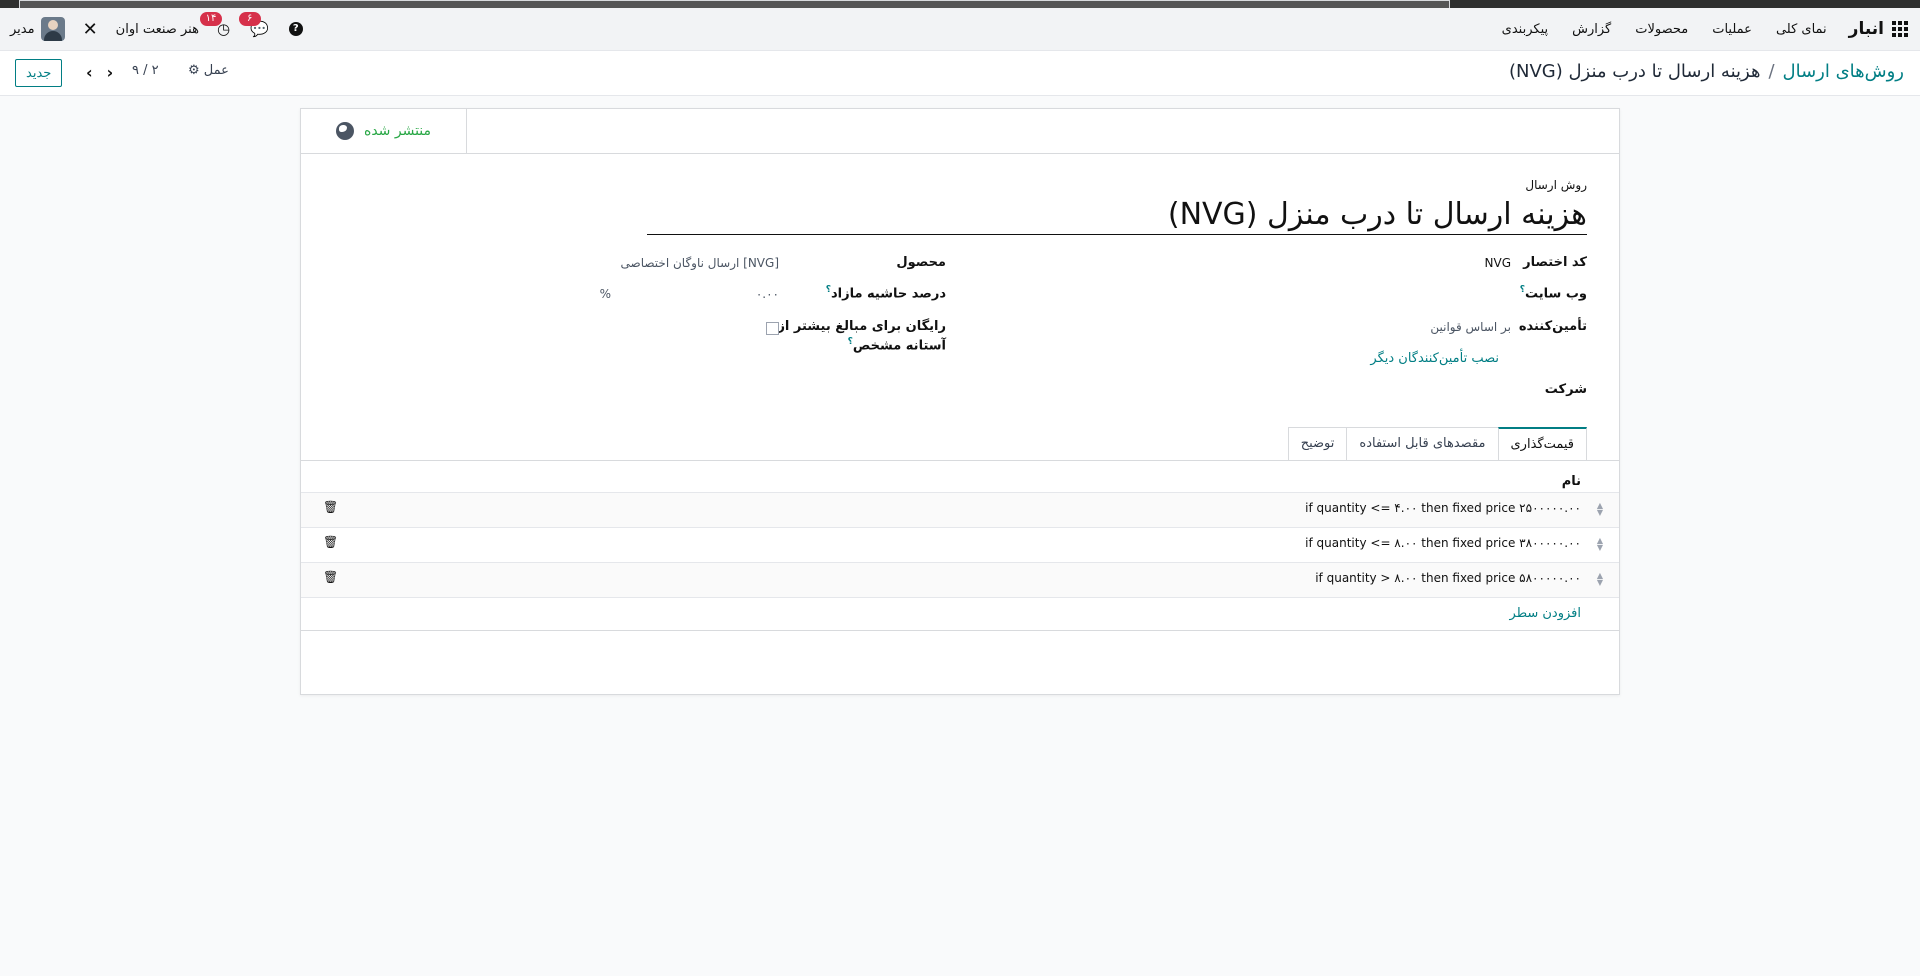 This screenshot has height=976, width=1920. I want to click on menu-configuration: پیکربندی, so click(1525, 29).